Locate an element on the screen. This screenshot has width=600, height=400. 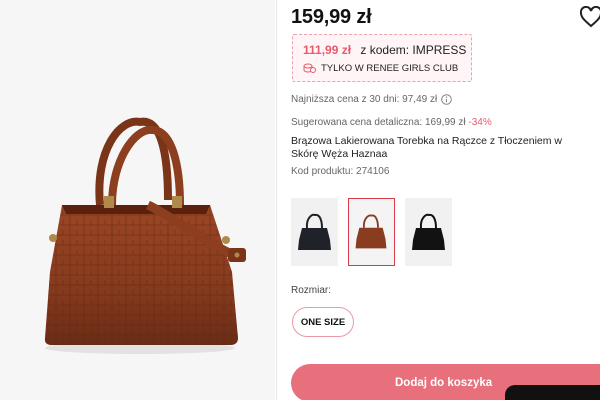
heart-icon is located at coordinates (589, 17).